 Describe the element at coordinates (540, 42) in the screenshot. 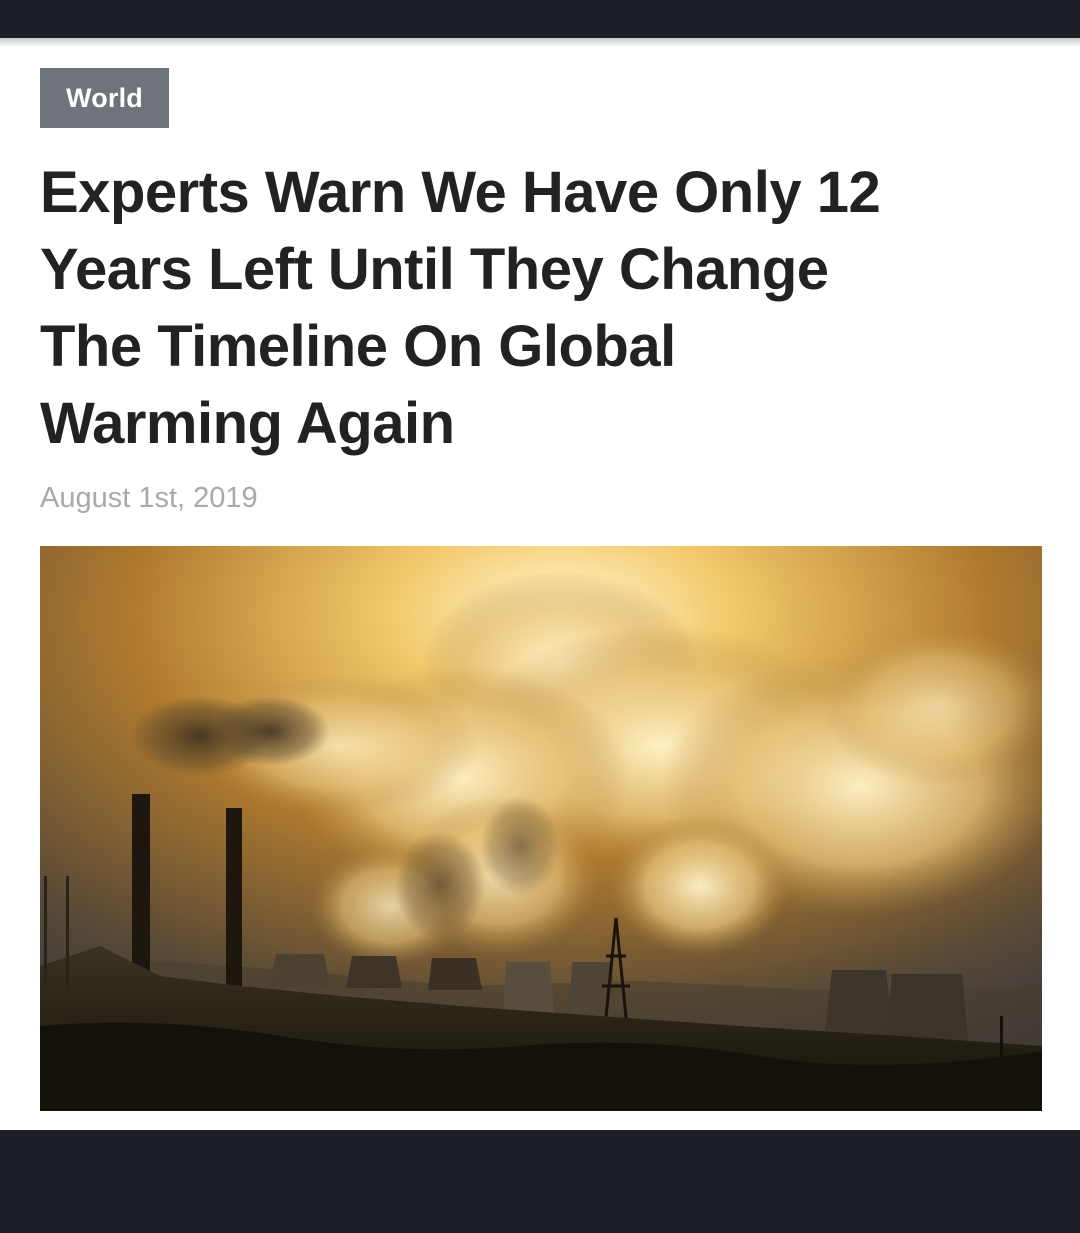

I see `top-bar-divider` at that location.